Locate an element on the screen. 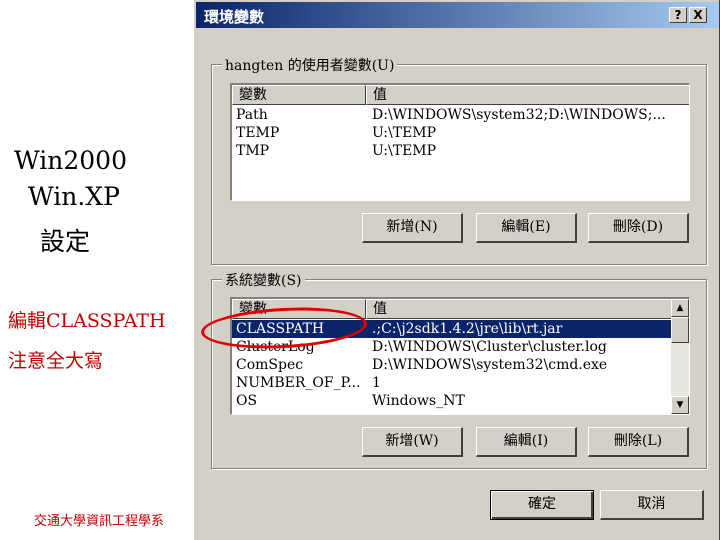  variable-name: TMP is located at coordinates (253, 151).